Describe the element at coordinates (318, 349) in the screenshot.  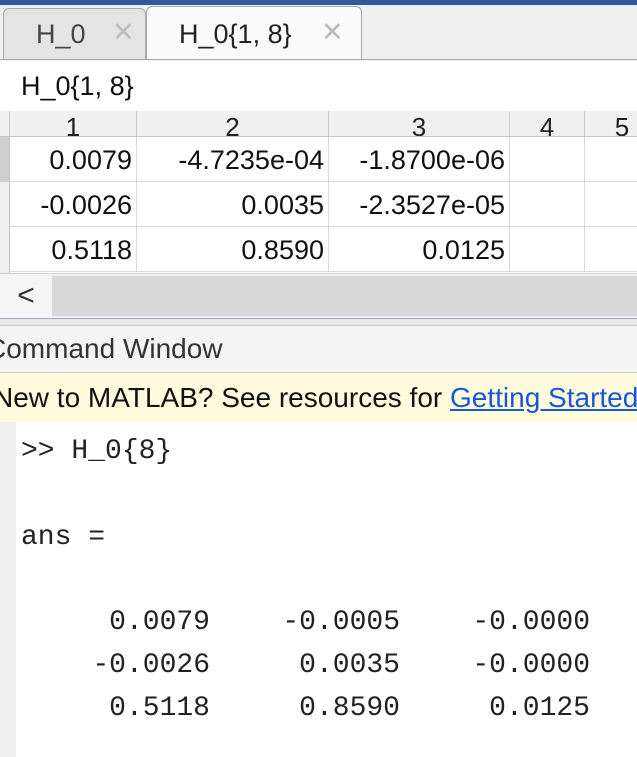
I see `command-window-header: Command Window` at that location.